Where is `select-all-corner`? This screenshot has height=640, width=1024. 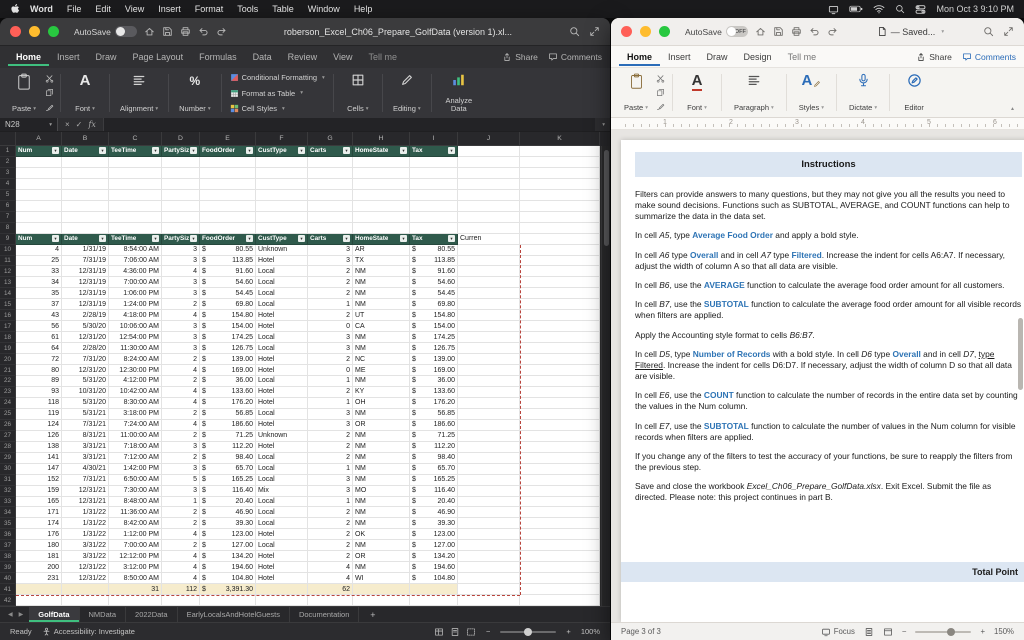 select-all-corner is located at coordinates (8, 139).